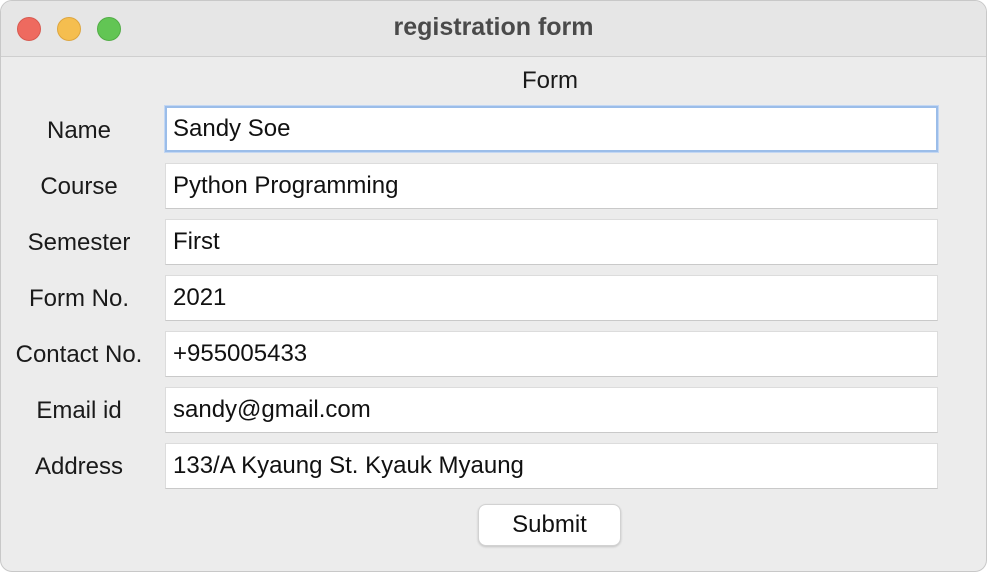  What do you see at coordinates (549, 525) in the screenshot?
I see `submit-button: Submit` at bounding box center [549, 525].